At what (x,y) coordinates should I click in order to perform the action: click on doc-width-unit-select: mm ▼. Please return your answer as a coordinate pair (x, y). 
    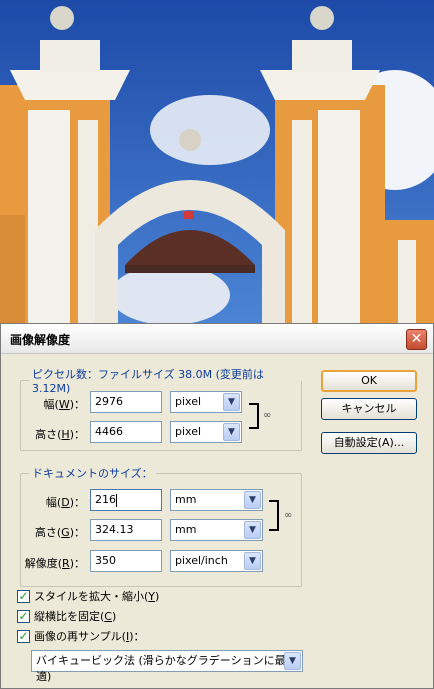
    Looking at the image, I should click on (216, 500).